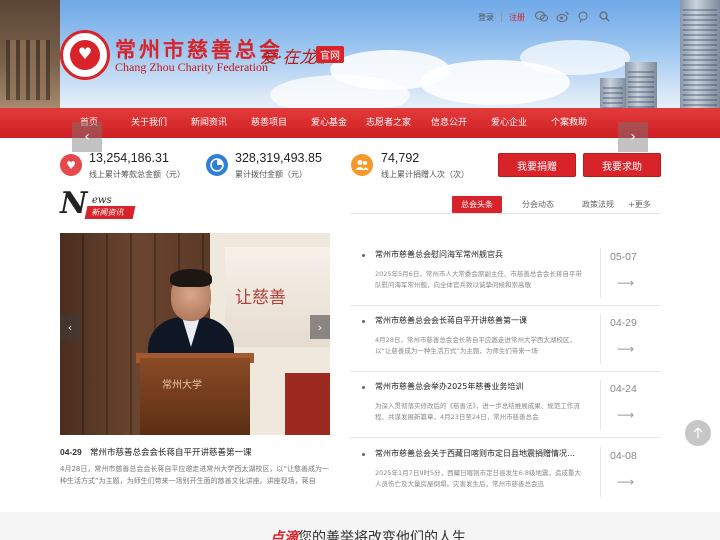  I want to click on weibo-icon, so click(562, 16).